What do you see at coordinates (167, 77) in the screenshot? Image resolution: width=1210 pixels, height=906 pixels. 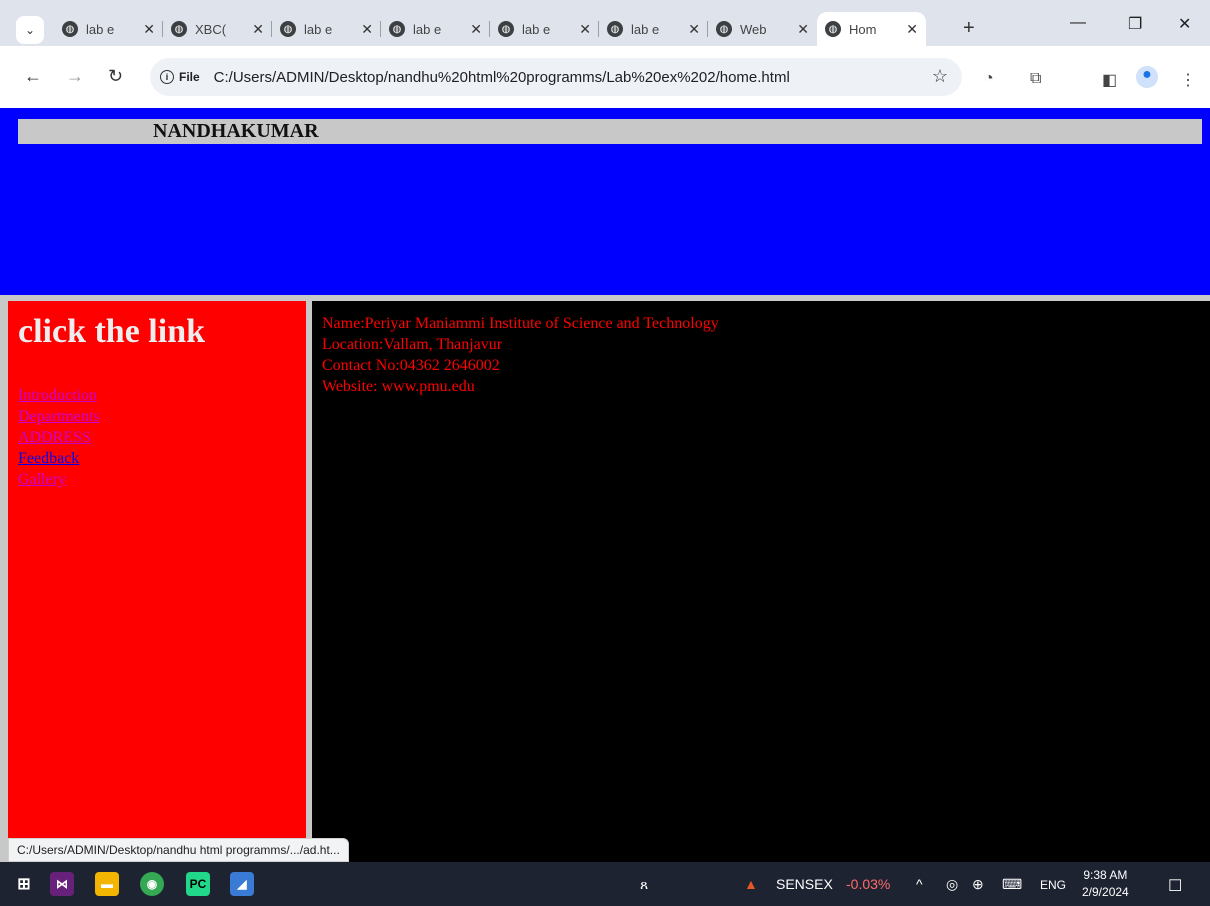 I see `info-icon: i` at bounding box center [167, 77].